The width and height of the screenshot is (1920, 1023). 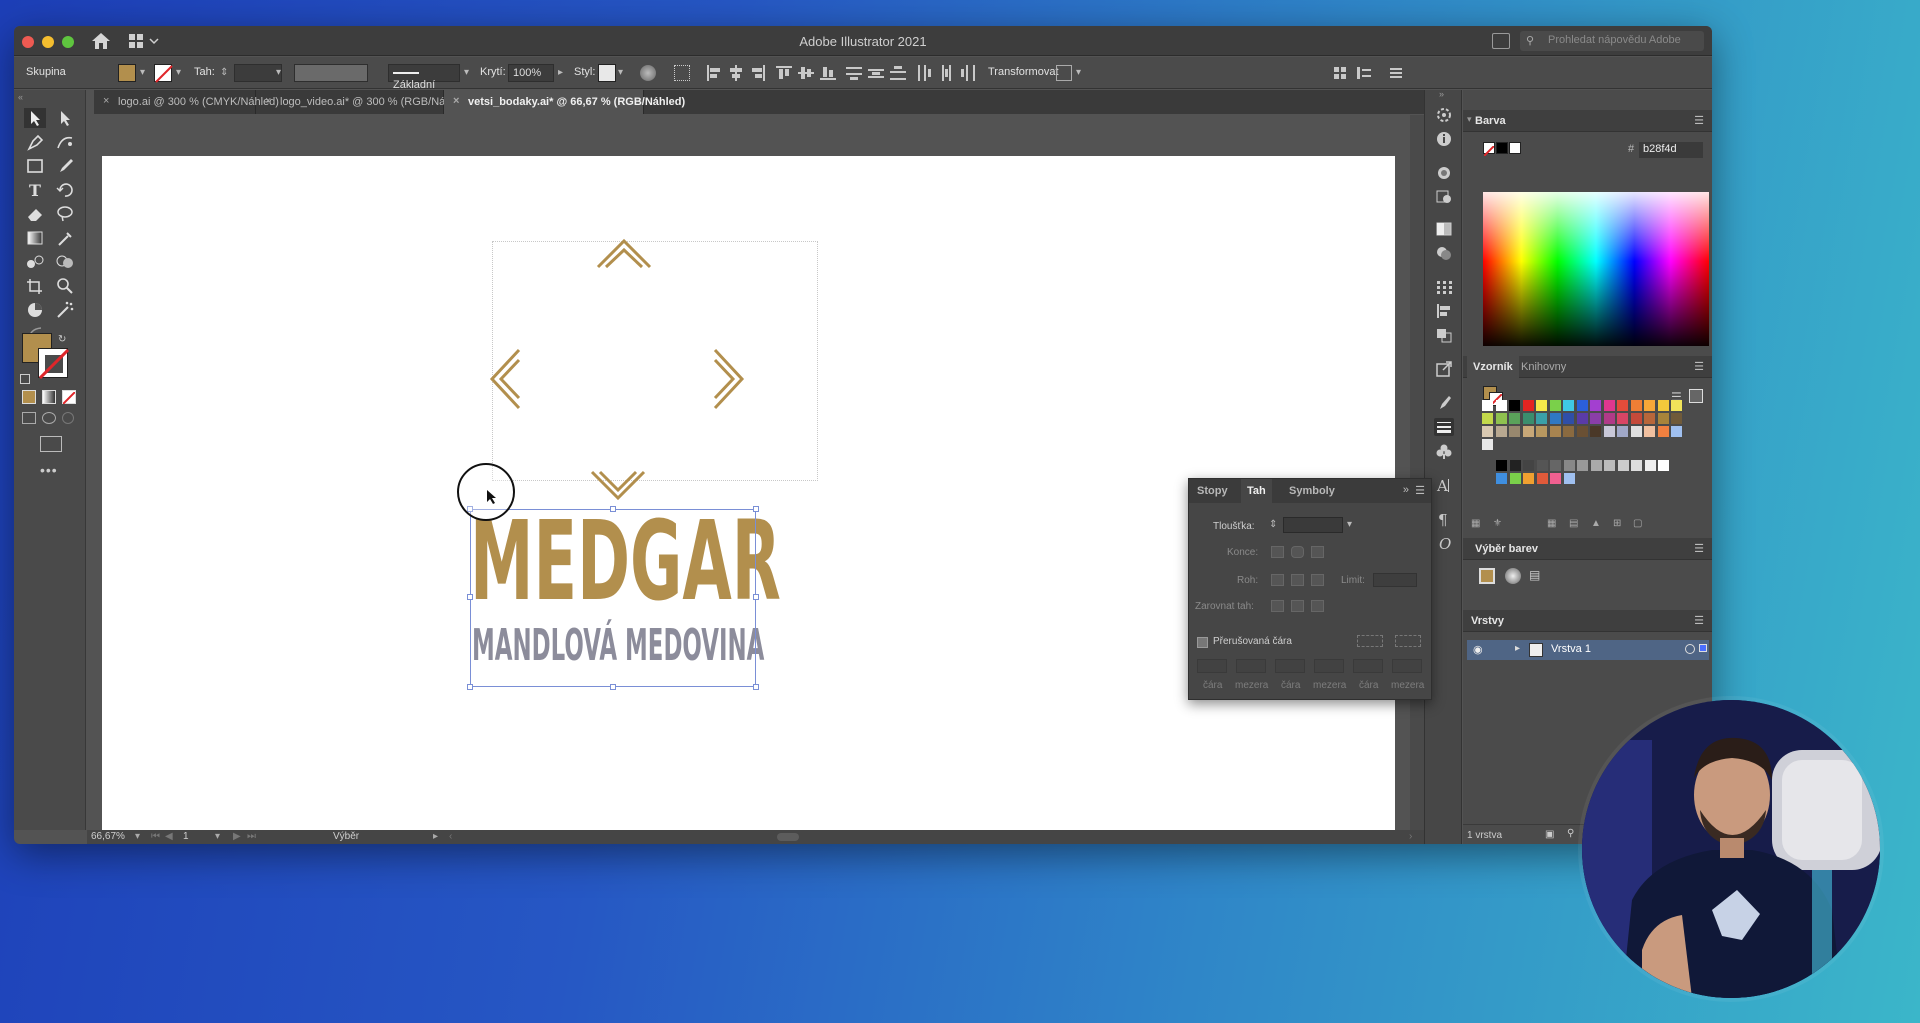 What do you see at coordinates (1364, 73) in the screenshot?
I see `quick-actions-icon` at bounding box center [1364, 73].